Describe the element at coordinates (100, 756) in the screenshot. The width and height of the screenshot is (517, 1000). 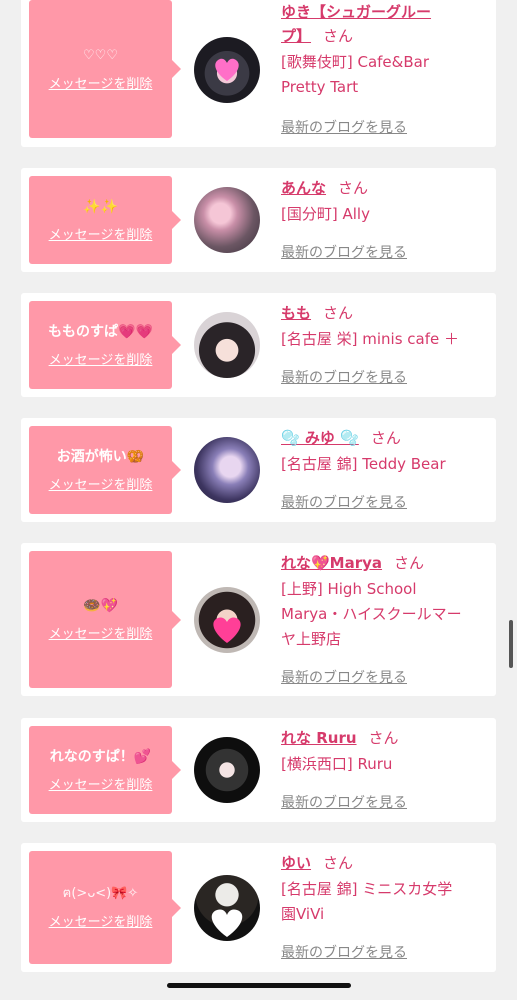
I see `message-text: れなのすぱ！💕` at that location.